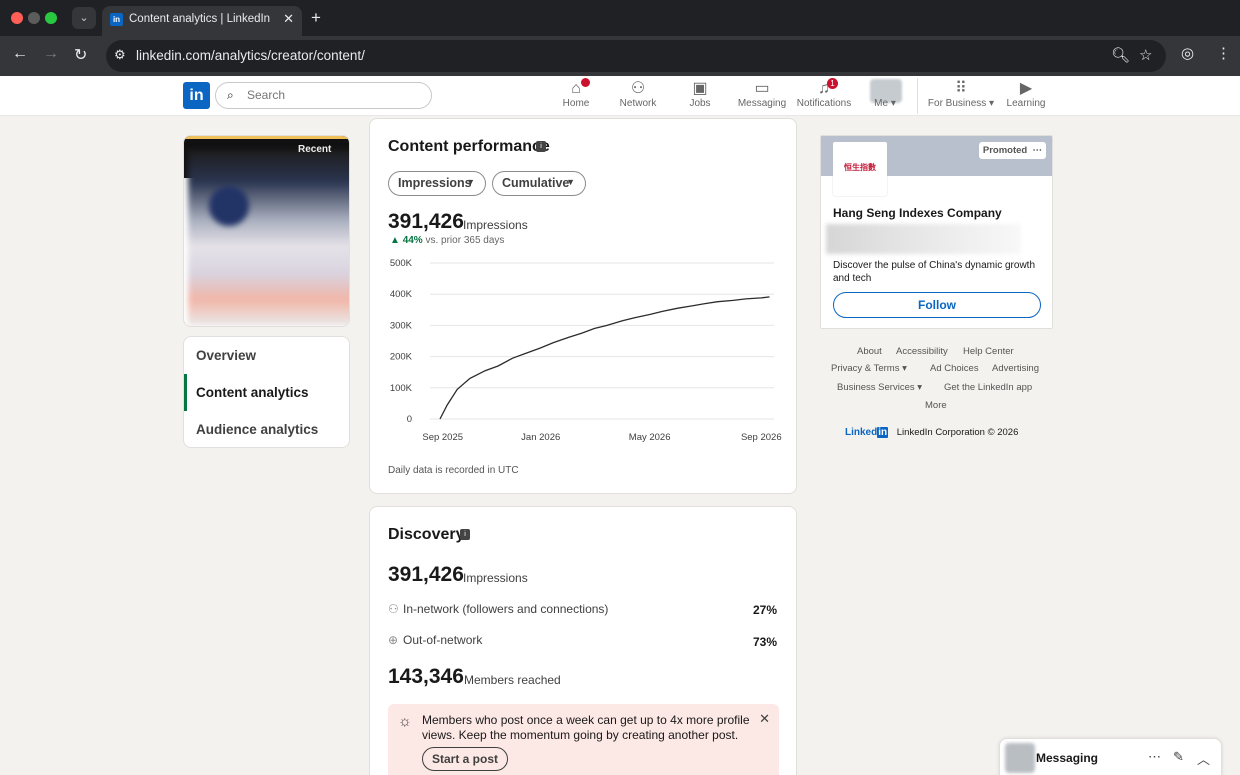  Describe the element at coordinates (988, 351) in the screenshot. I see `footer-link-help-center: Help Center` at that location.